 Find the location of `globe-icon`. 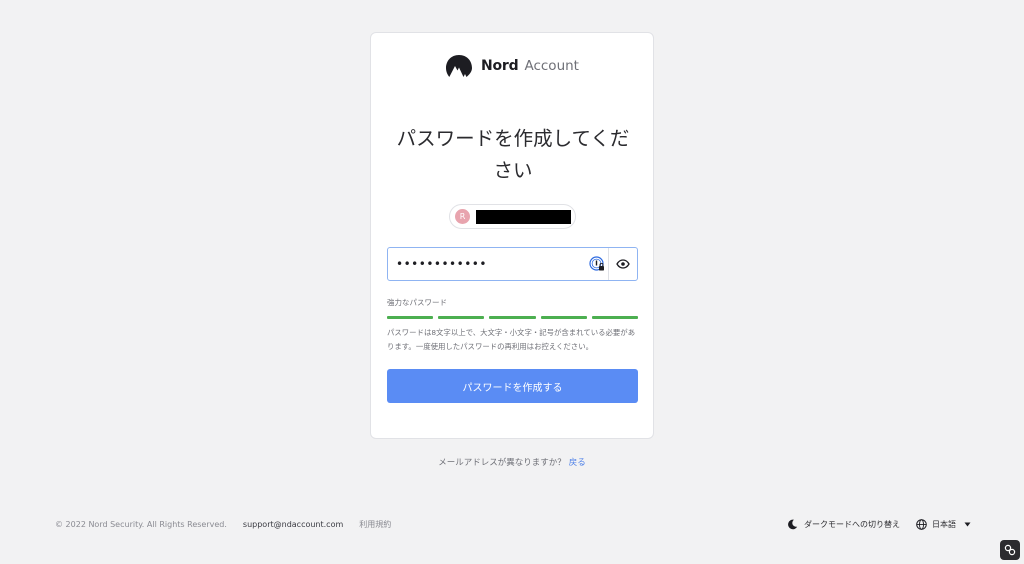

globe-icon is located at coordinates (921, 524).